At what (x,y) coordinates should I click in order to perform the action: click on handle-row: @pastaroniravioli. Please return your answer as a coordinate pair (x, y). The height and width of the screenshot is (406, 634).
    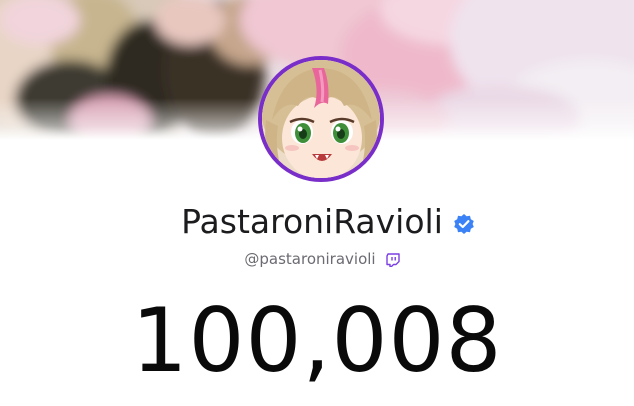
    Looking at the image, I should click on (317, 259).